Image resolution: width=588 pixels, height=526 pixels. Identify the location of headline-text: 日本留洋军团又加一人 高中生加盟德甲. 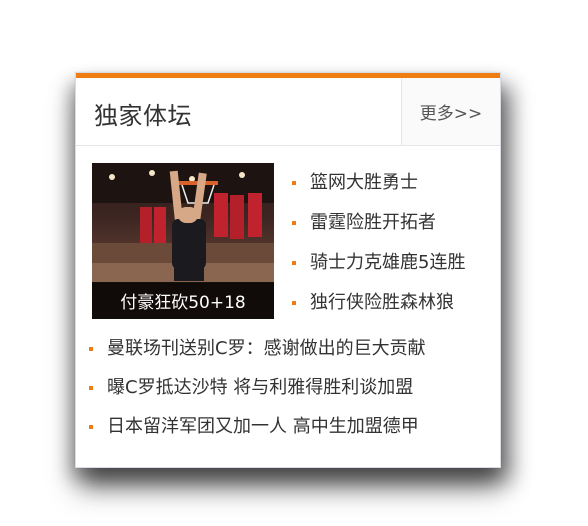
(263, 426).